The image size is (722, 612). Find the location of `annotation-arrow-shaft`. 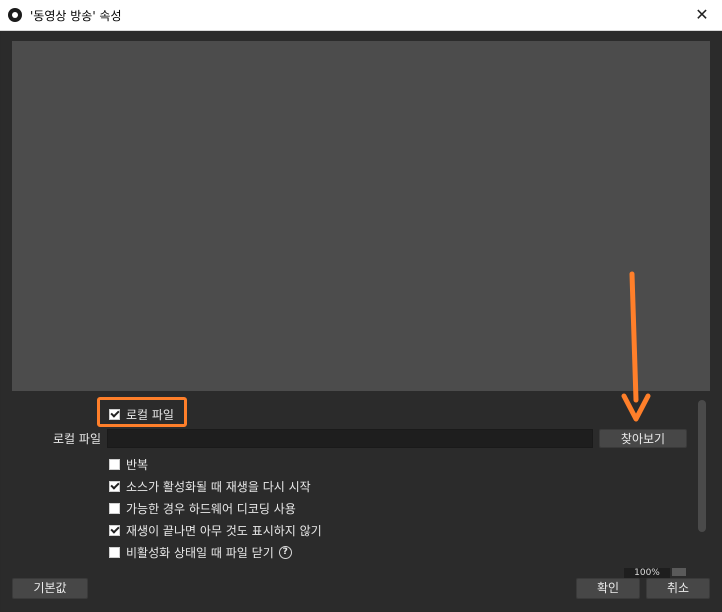

annotation-arrow-shaft is located at coordinates (634, 337).